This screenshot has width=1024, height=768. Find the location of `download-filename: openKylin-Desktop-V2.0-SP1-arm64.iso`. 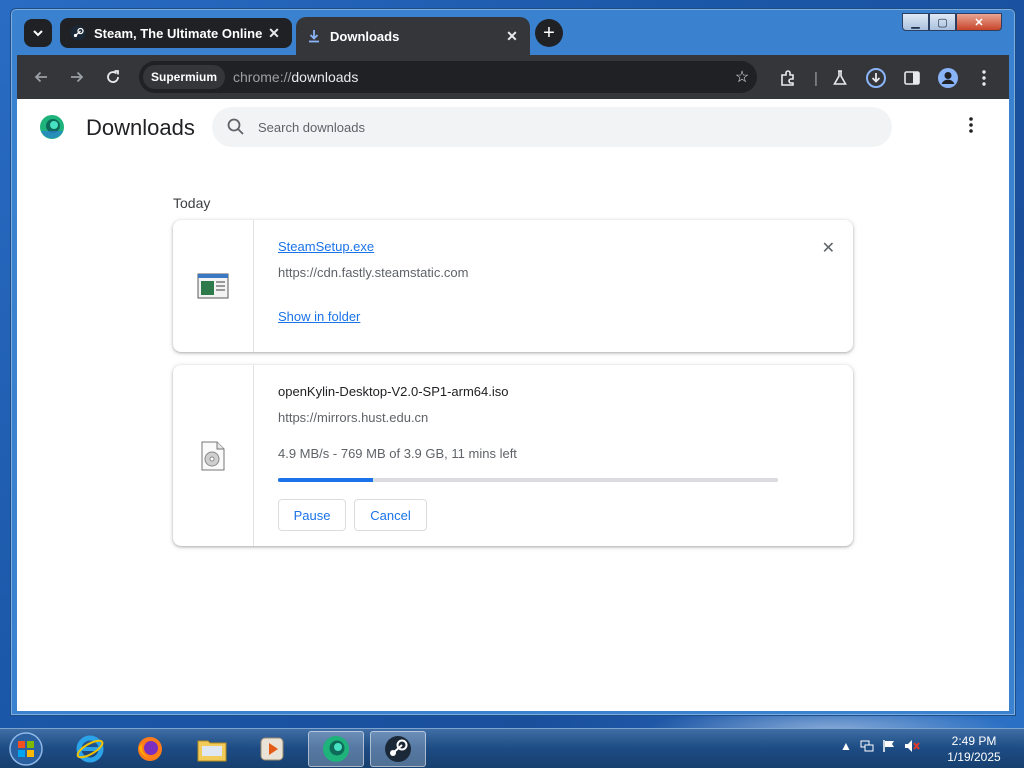

download-filename: openKylin-Desktop-V2.0-SP1-arm64.iso is located at coordinates (393, 391).